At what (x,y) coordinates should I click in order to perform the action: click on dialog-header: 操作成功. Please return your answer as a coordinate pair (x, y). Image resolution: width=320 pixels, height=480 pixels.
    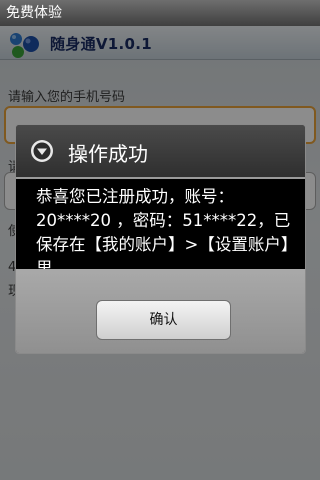
    Looking at the image, I should click on (160, 151).